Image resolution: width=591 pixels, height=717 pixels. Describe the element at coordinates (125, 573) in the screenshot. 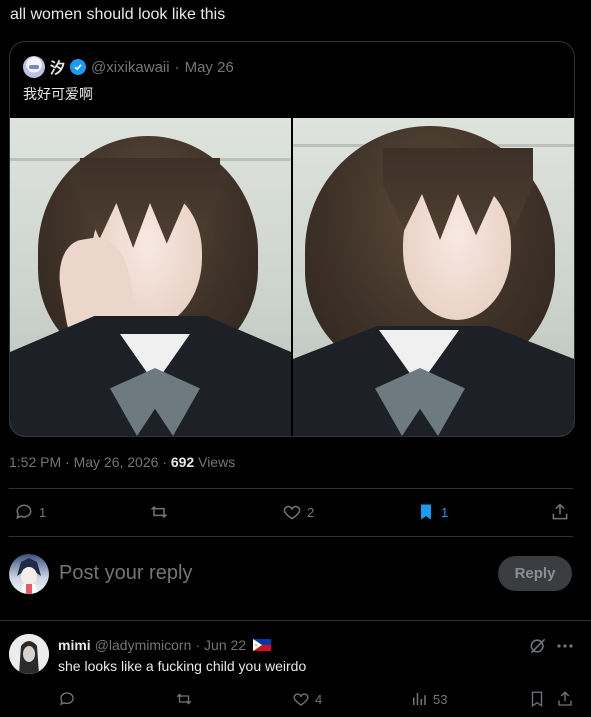

I see `reply-input: Post your reply` at that location.